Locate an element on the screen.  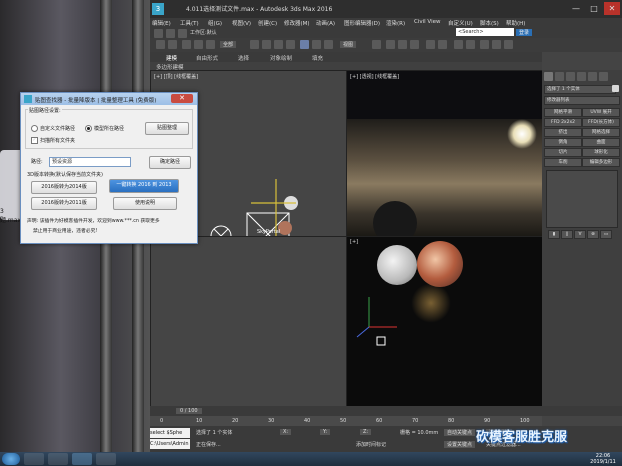
modifier-button: FFD 2x2x2 is located at coordinates (563, 122).